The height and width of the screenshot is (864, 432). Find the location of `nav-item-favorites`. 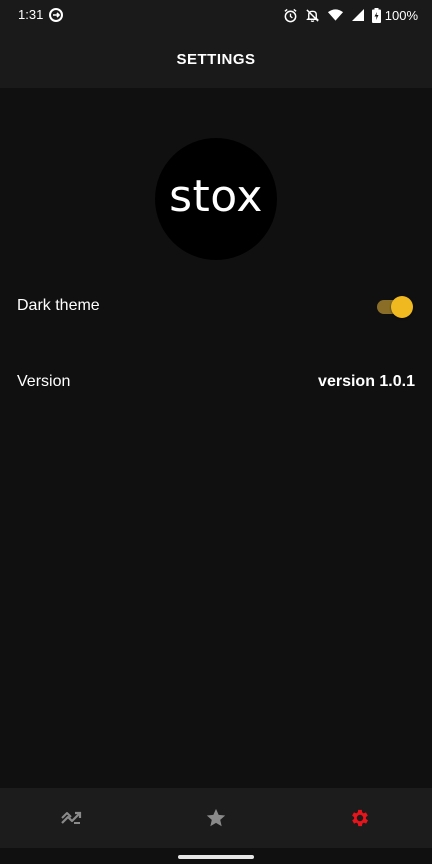

nav-item-favorites is located at coordinates (216, 818).